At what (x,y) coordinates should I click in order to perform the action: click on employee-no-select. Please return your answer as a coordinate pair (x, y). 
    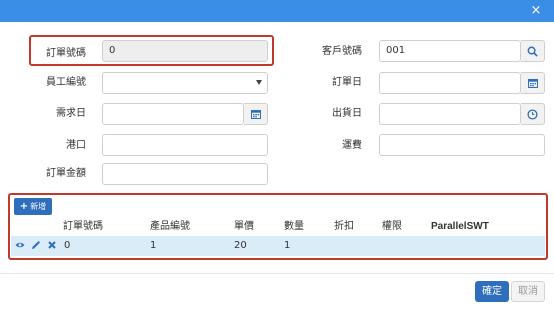
    Looking at the image, I should click on (185, 83).